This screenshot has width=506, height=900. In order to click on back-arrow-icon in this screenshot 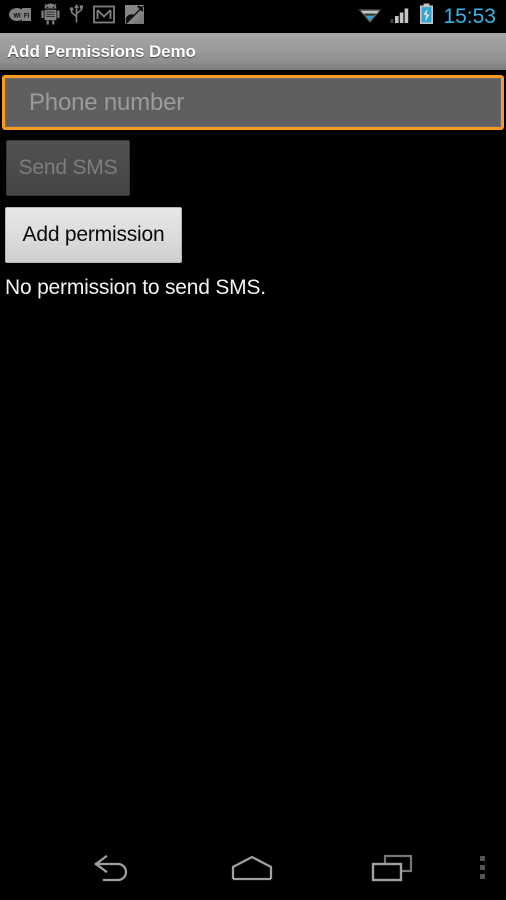, I will do `click(112, 870)`.